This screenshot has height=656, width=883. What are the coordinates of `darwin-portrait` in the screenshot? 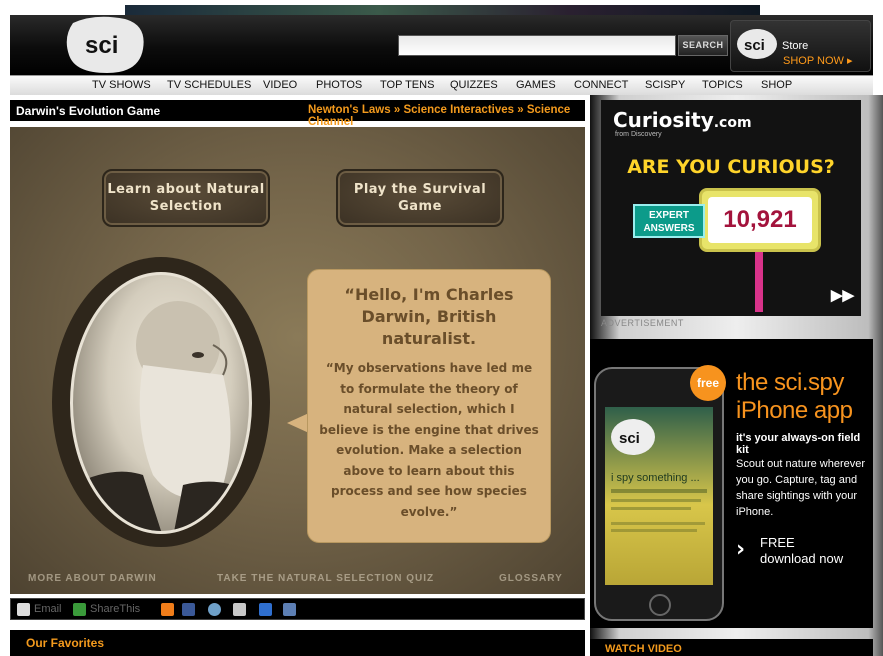 It's located at (161, 403).